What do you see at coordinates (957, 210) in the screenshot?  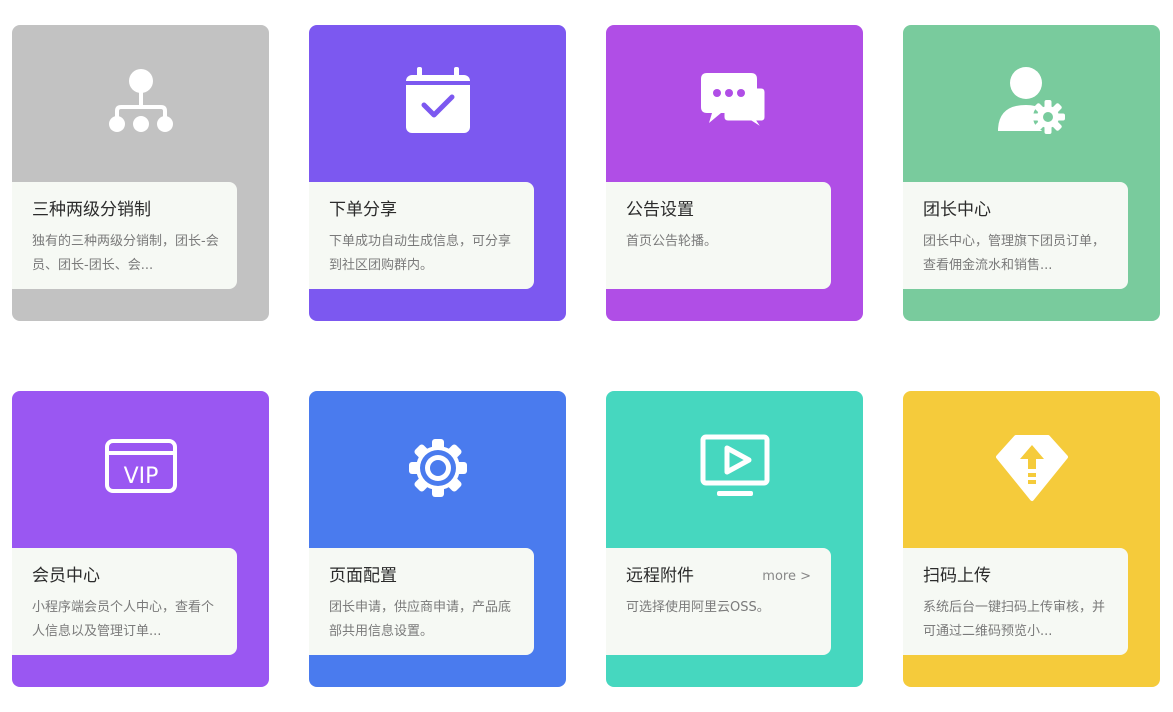 I see `feature-card-title: 团长中心` at bounding box center [957, 210].